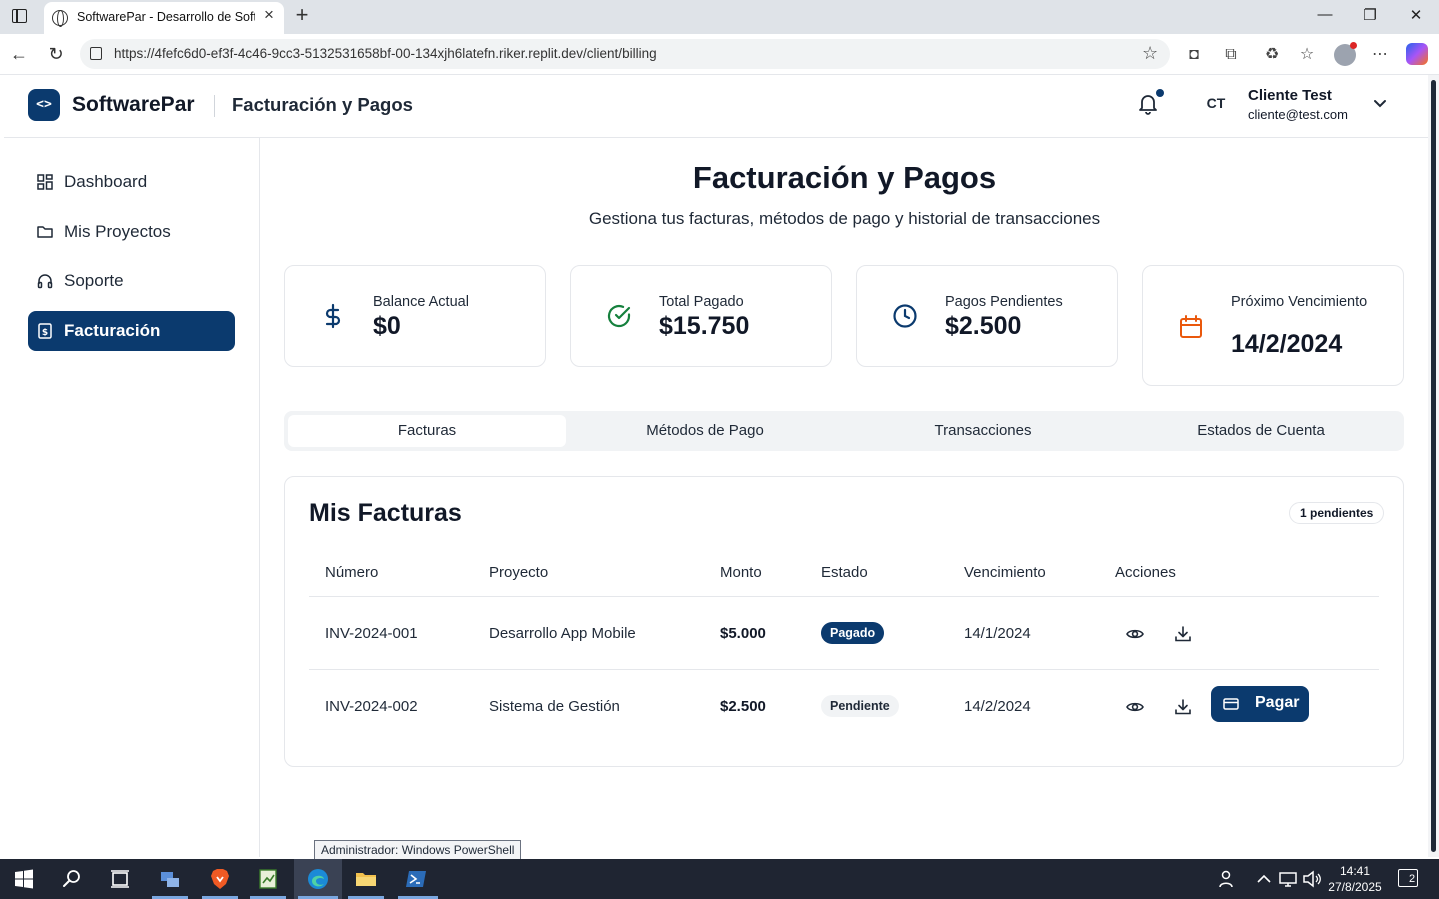 The height and width of the screenshot is (899, 1439). I want to click on sidebar-item-dashboard: Dashboard, so click(131, 182).